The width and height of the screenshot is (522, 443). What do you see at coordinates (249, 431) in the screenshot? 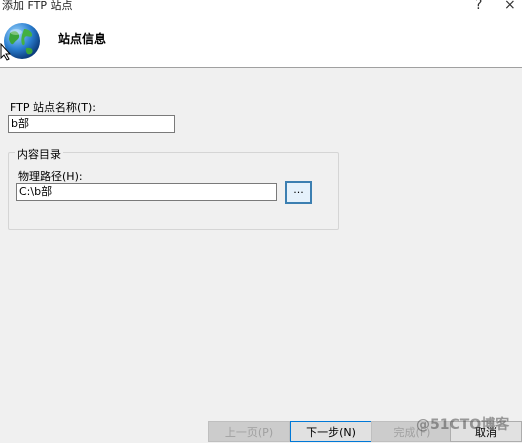
I see `previous-button: 上一页(P)` at bounding box center [249, 431].